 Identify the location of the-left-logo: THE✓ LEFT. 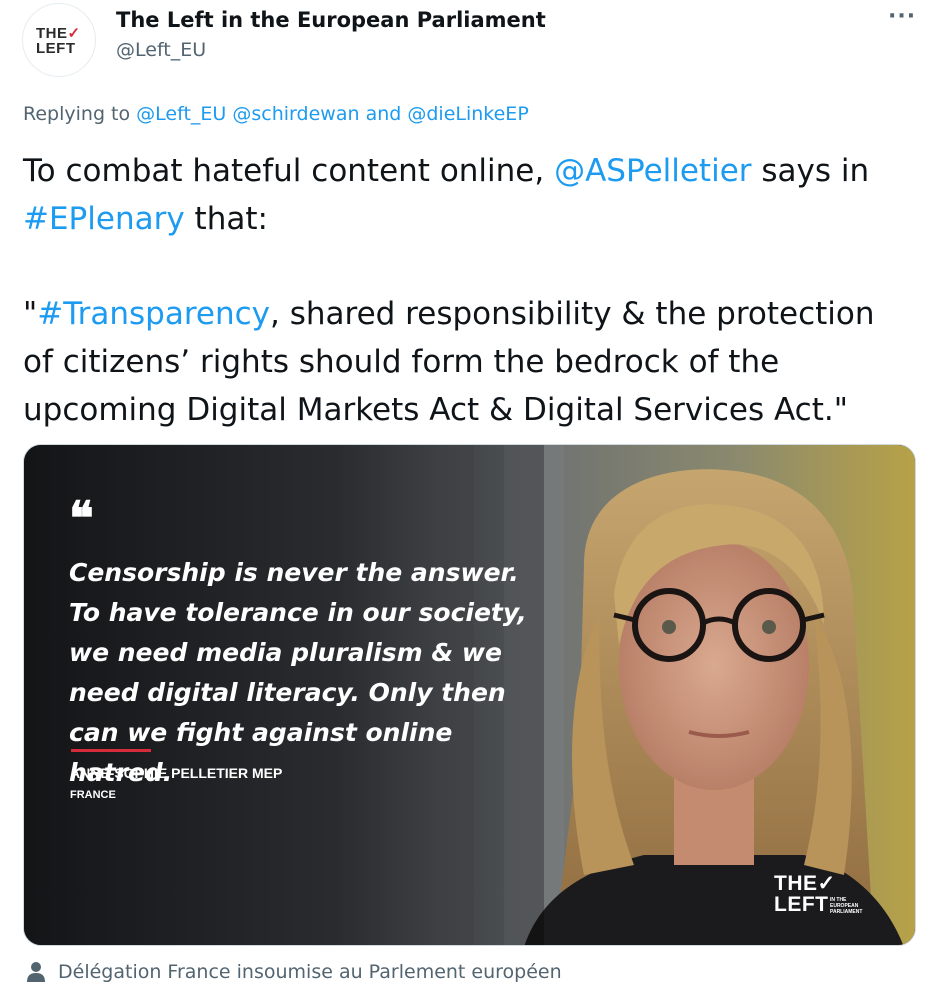
(58, 41).